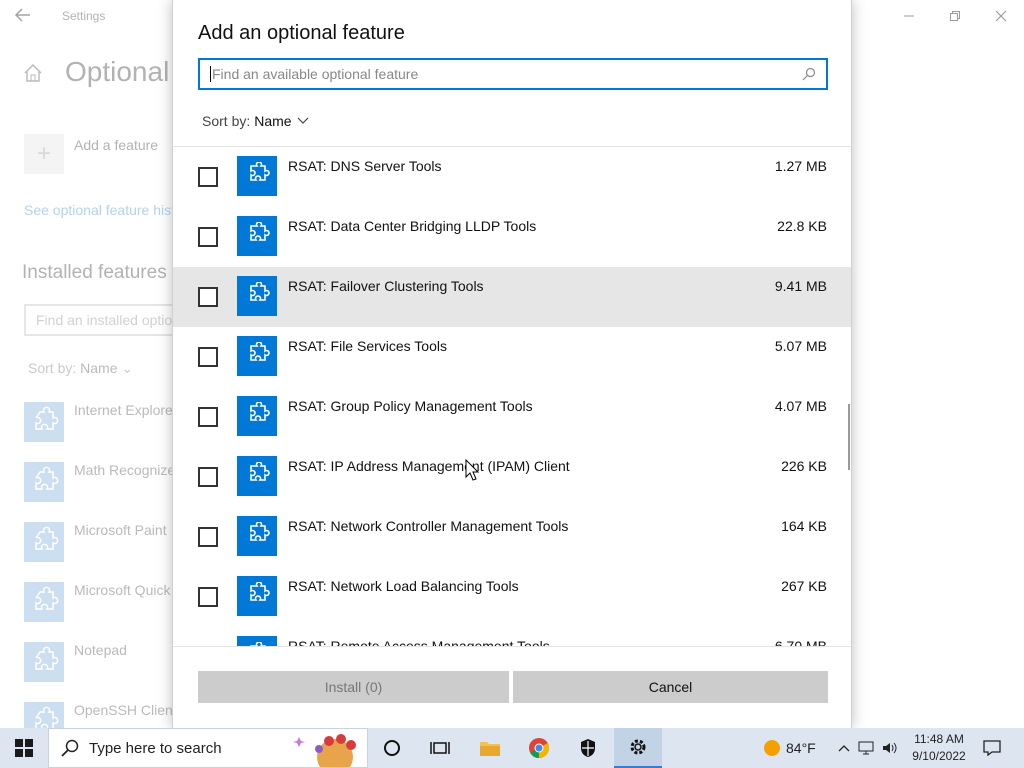 The image size is (1024, 768). Describe the element at coordinates (99, 672) in the screenshot. I see `installed-feature-item: Notepad` at that location.